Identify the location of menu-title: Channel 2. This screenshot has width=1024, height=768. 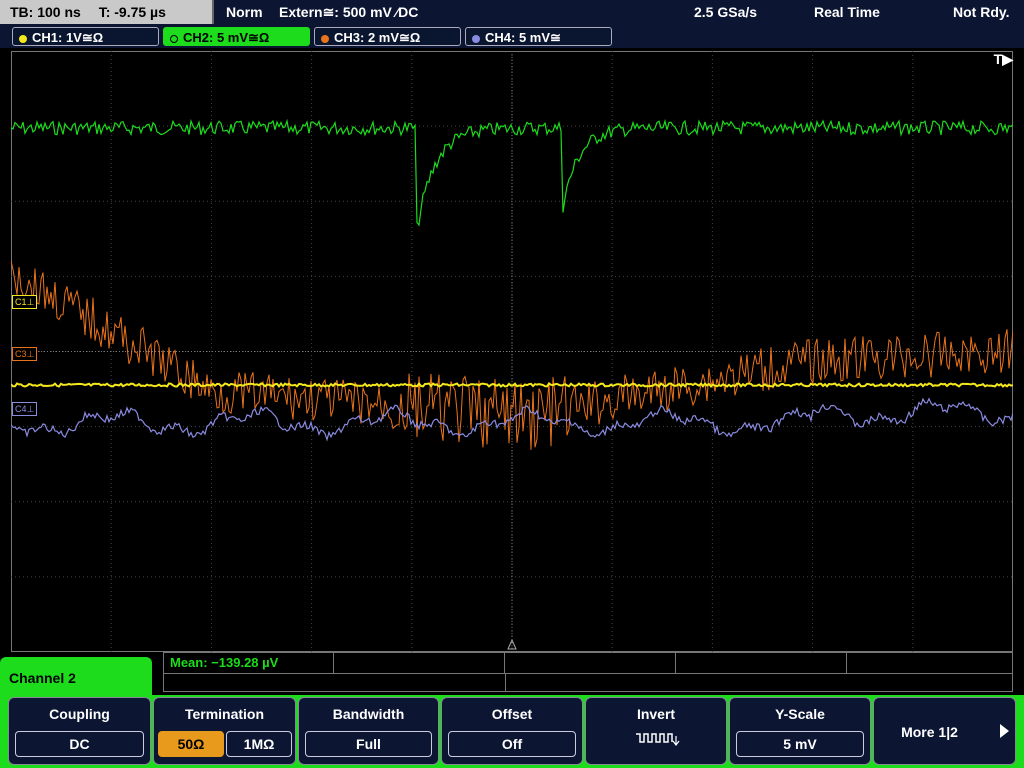
(76, 676).